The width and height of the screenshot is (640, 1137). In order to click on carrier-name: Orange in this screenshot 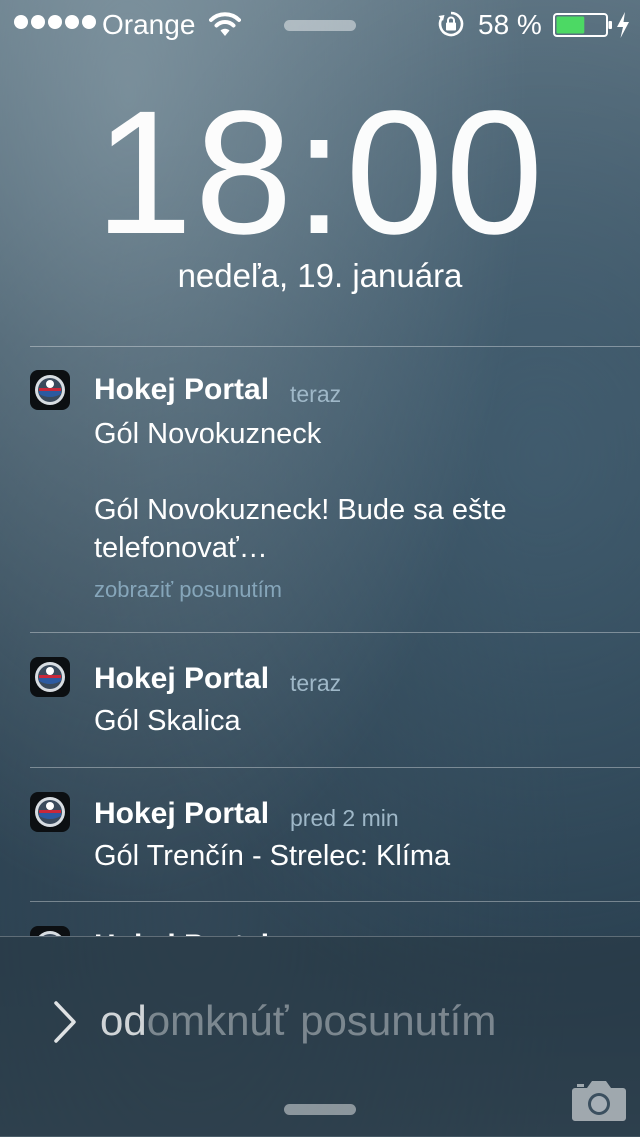, I will do `click(149, 24)`.